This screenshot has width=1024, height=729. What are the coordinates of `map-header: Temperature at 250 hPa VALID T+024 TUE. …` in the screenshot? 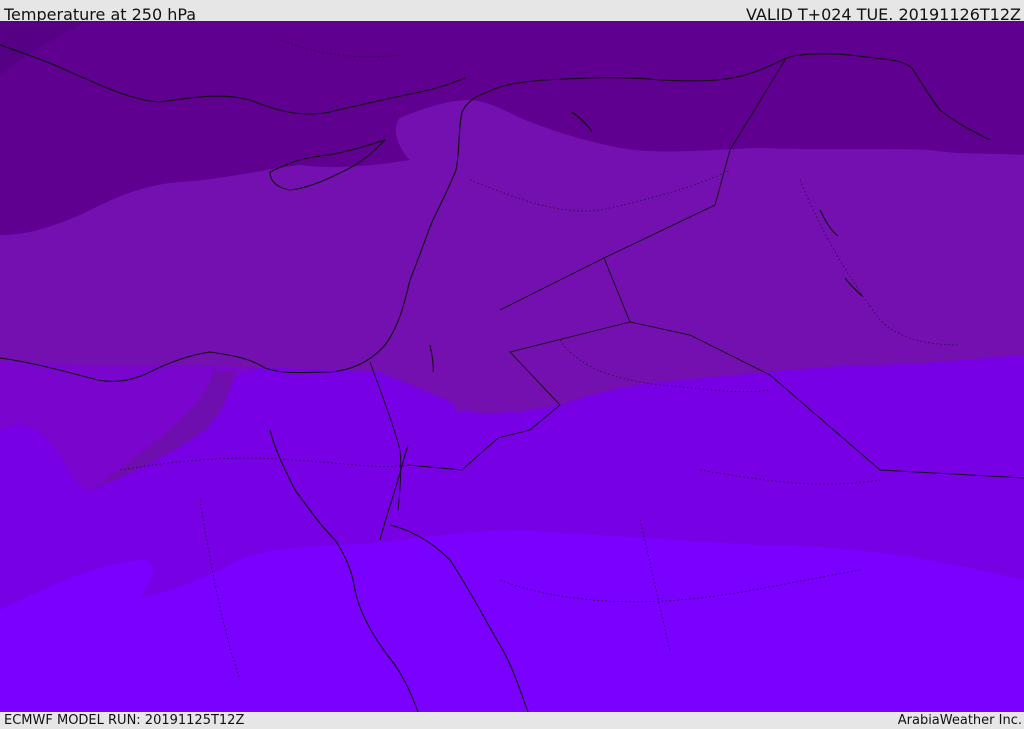 It's located at (512, 12).